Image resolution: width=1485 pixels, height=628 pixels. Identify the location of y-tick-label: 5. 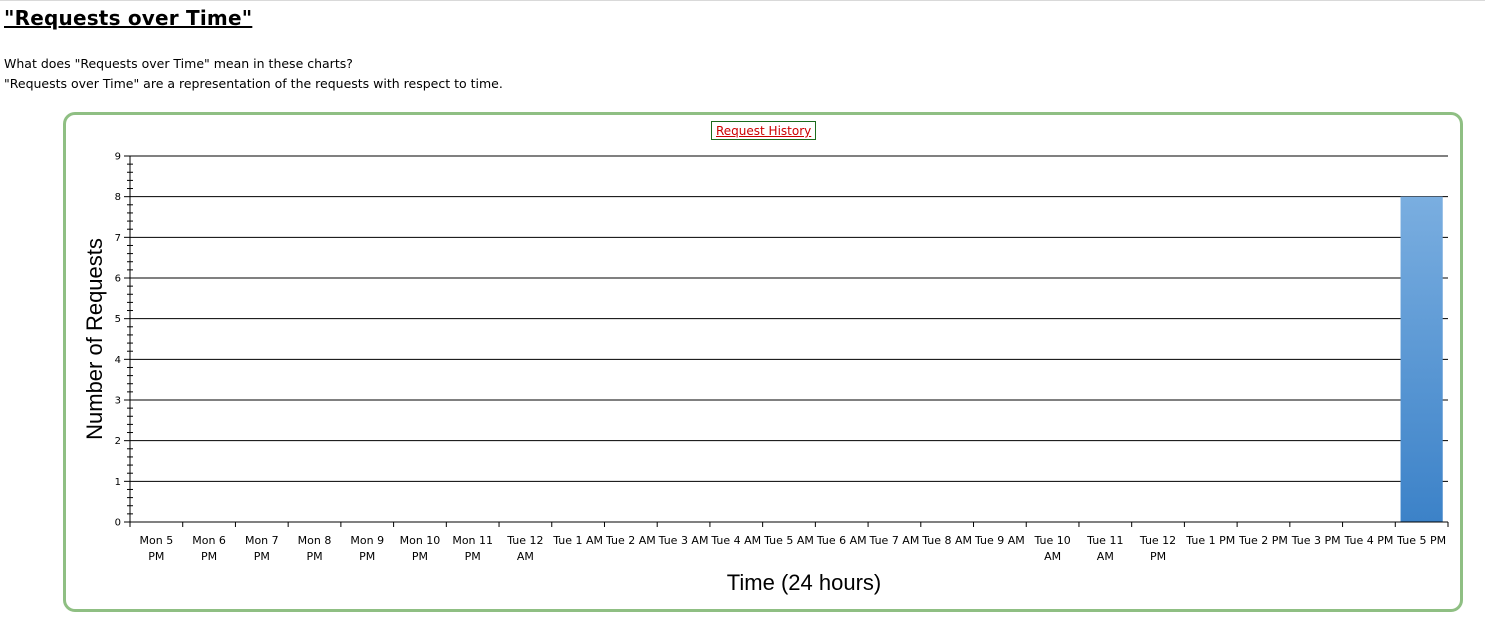
(118, 319).